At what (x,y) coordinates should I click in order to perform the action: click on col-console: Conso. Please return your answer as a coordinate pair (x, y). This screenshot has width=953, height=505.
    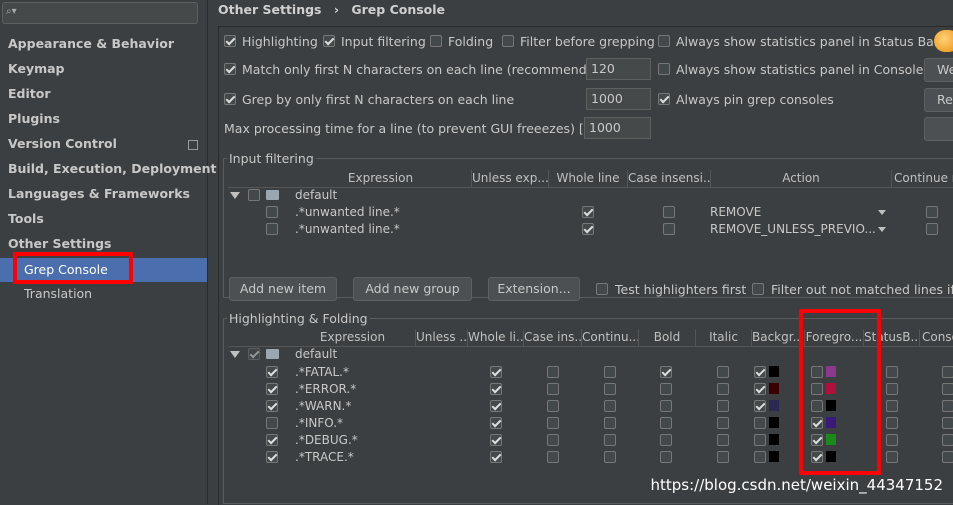
    Looking at the image, I should click on (936, 337).